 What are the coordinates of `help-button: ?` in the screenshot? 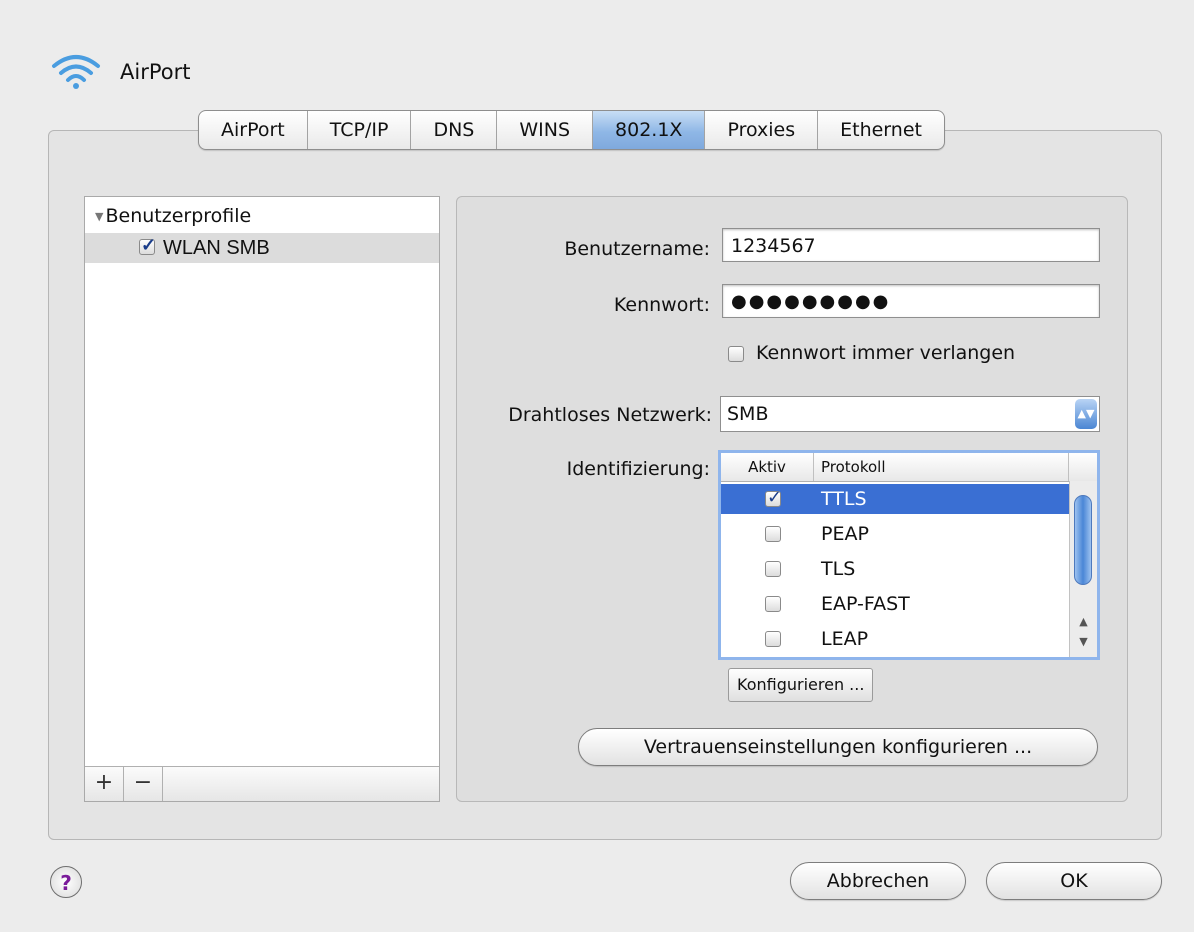 It's located at (66, 882).